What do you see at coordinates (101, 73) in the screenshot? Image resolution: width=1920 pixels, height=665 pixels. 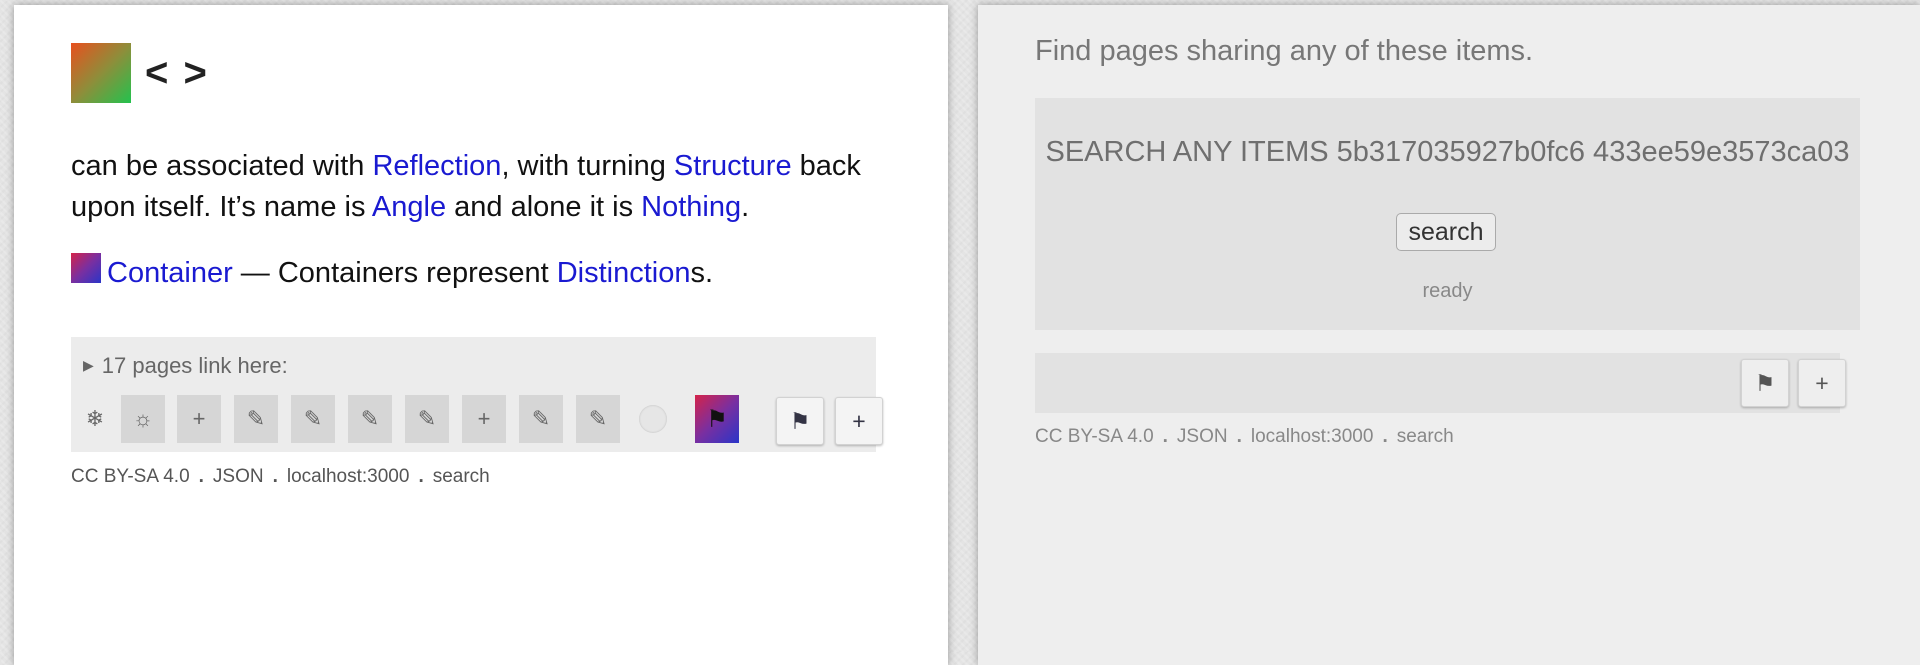 I see `favicon` at bounding box center [101, 73].